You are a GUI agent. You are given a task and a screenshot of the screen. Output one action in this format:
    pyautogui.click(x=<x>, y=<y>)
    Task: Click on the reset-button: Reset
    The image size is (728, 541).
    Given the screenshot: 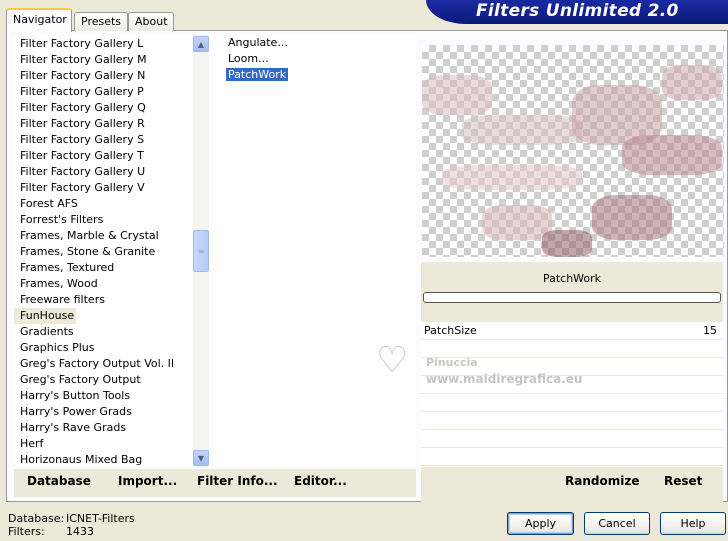 What is the action you would take?
    pyautogui.click(x=683, y=481)
    